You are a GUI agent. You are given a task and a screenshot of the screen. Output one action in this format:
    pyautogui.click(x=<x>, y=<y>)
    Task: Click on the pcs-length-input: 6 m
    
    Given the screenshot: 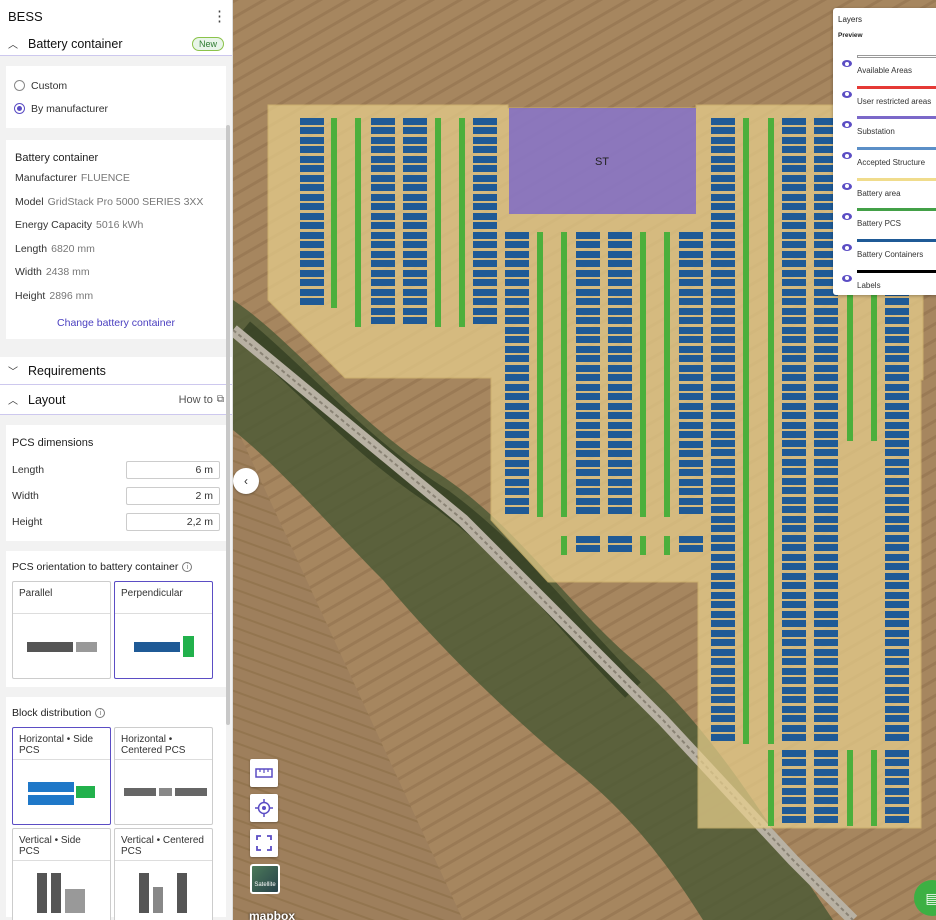 What is the action you would take?
    pyautogui.click(x=173, y=470)
    